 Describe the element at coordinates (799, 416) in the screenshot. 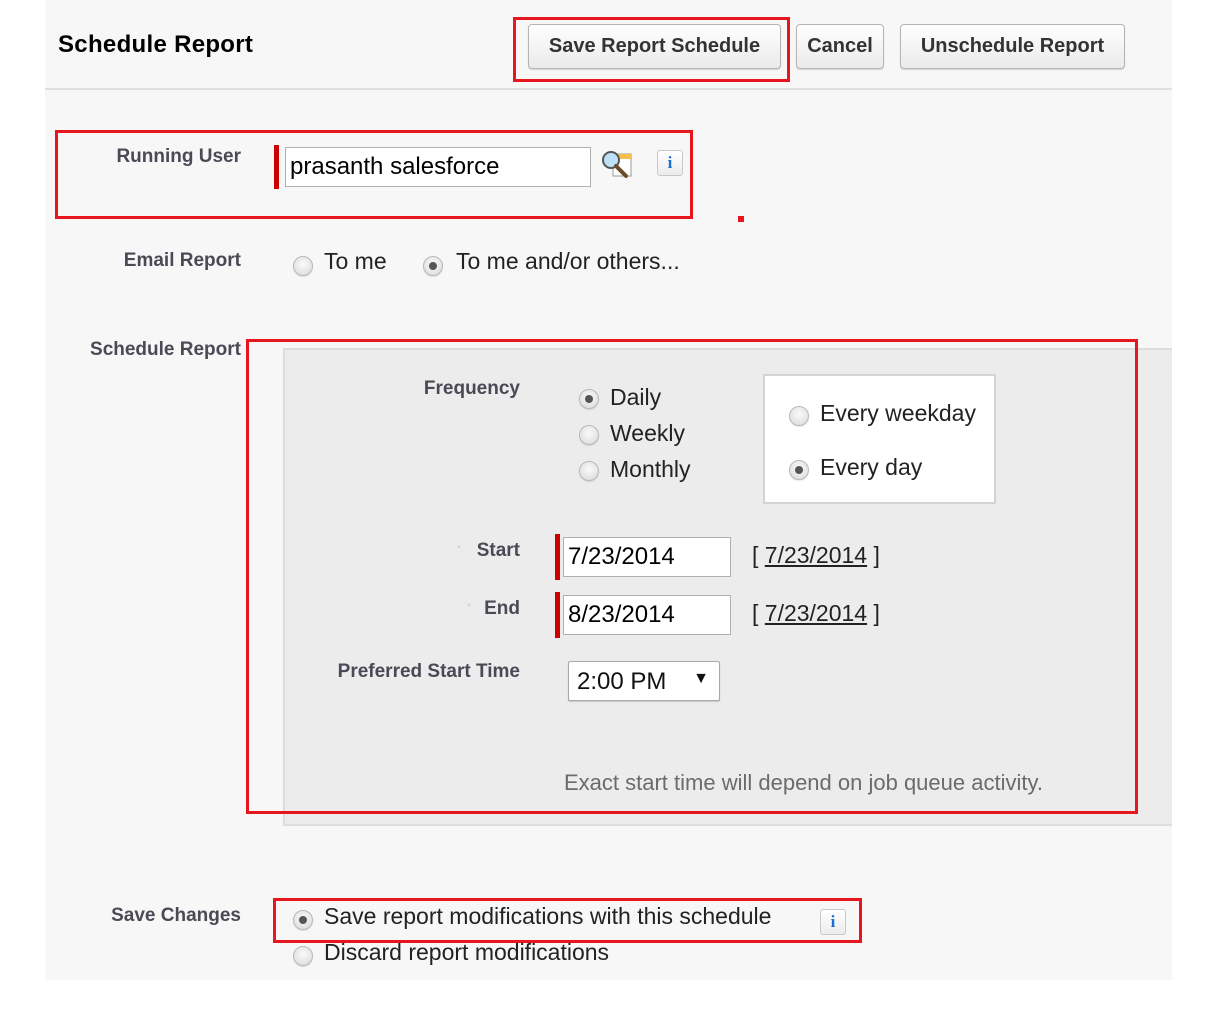

I see `every-weekday-radio` at that location.